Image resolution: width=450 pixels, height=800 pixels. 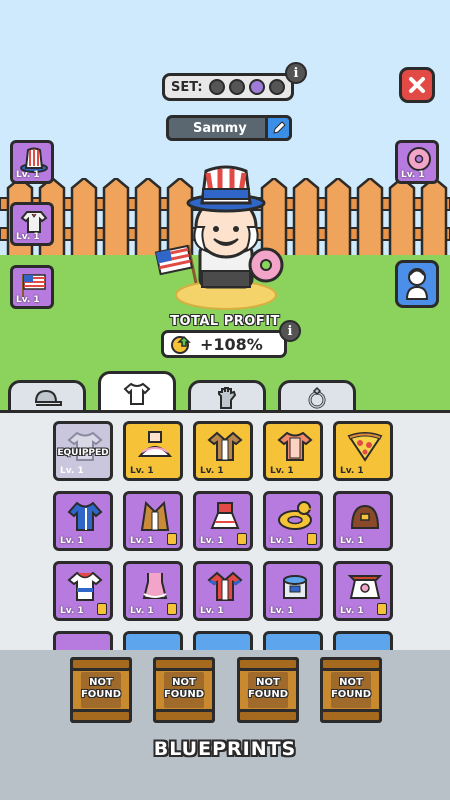 I want to click on blueprint-slot-3: NOT FOUND, so click(x=268, y=690).